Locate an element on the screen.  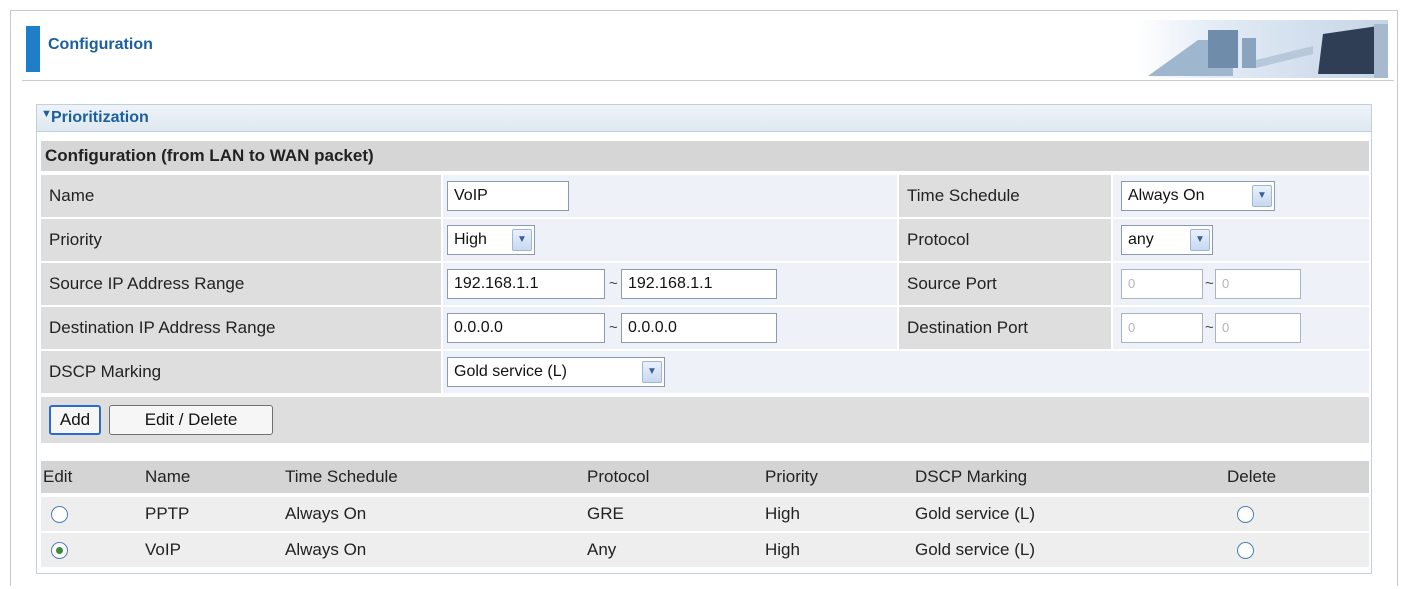
section-title: Prioritization is located at coordinates (100, 117).